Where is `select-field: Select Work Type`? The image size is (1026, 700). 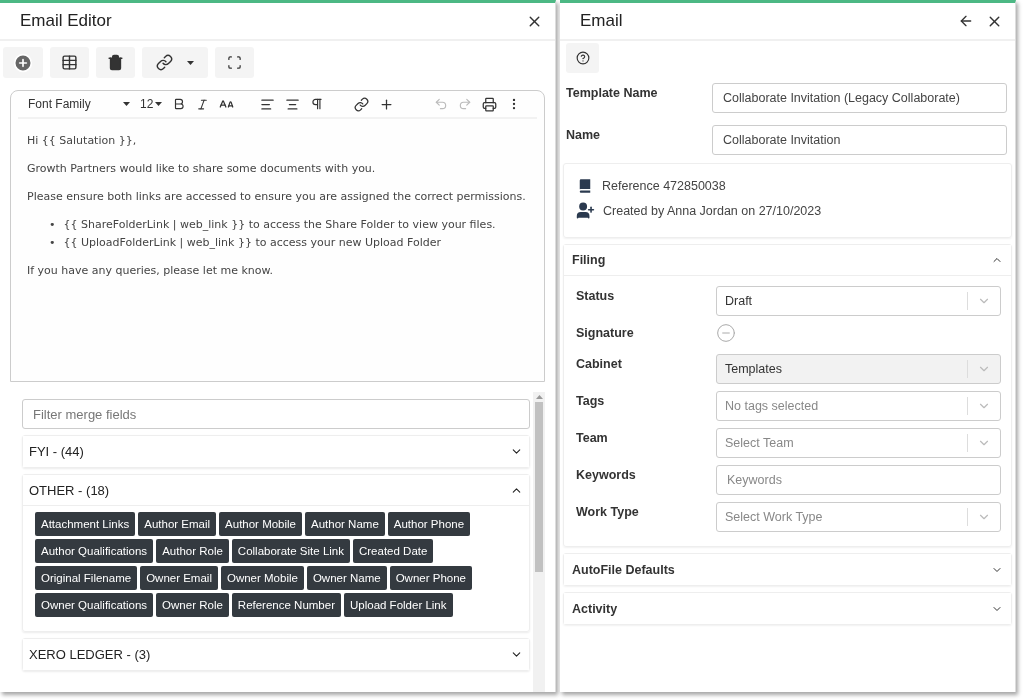
select-field: Select Work Type is located at coordinates (858, 517).